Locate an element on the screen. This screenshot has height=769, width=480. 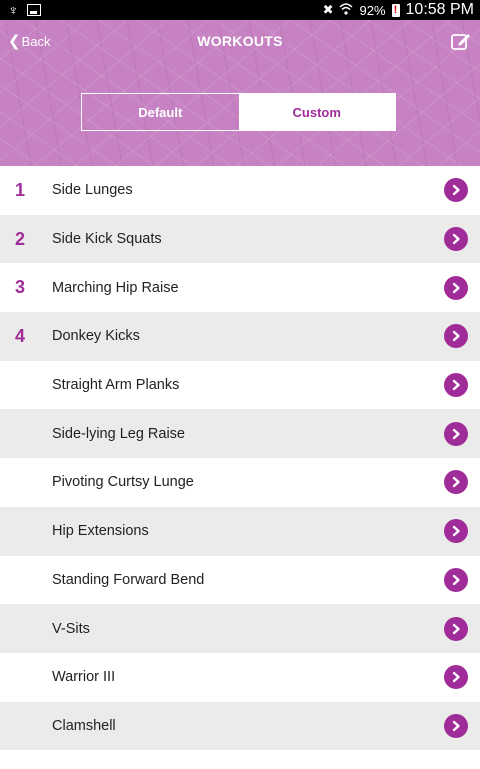
status-left: ♆ is located at coordinates (20, 10).